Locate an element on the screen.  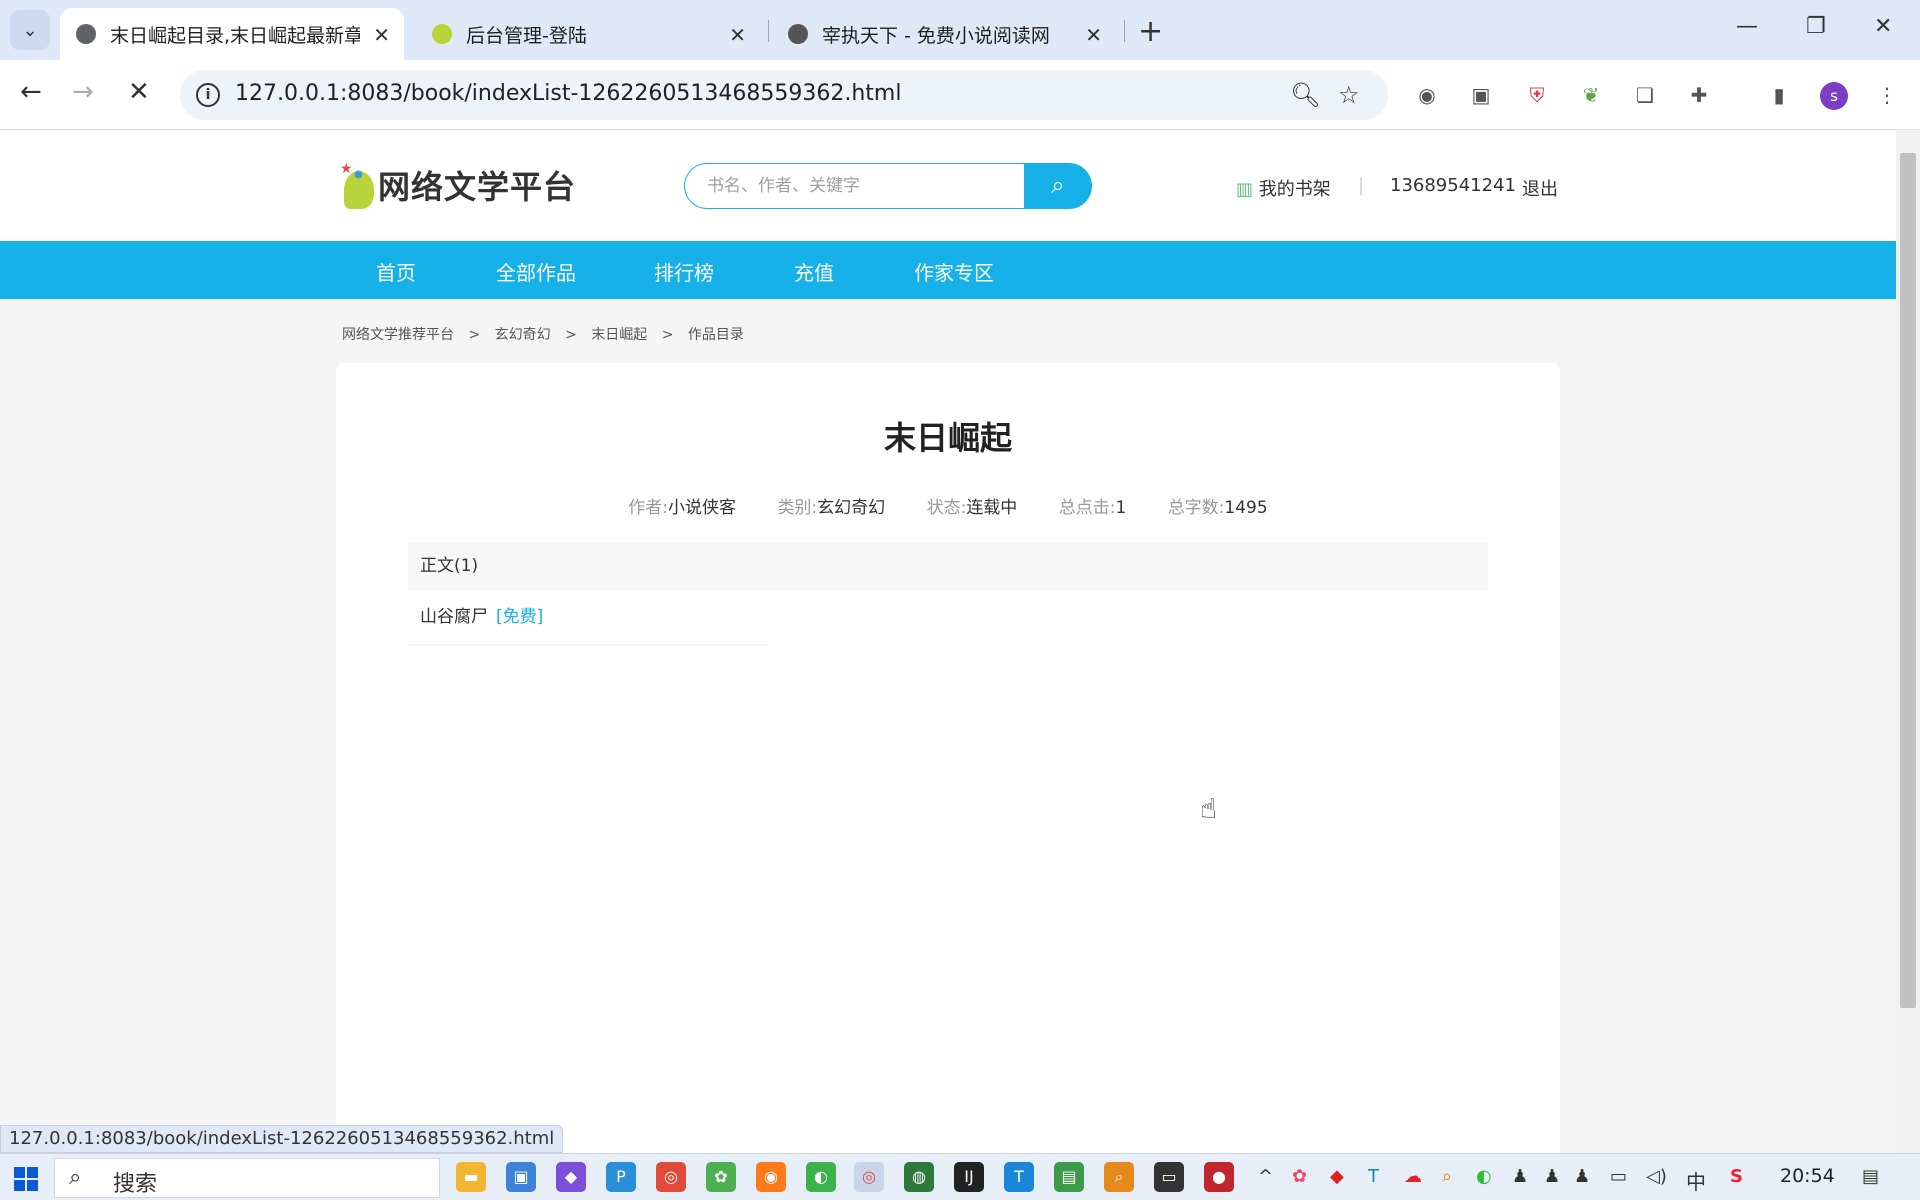
hand-cursor-icon: ☝ is located at coordinates (1209, 808).